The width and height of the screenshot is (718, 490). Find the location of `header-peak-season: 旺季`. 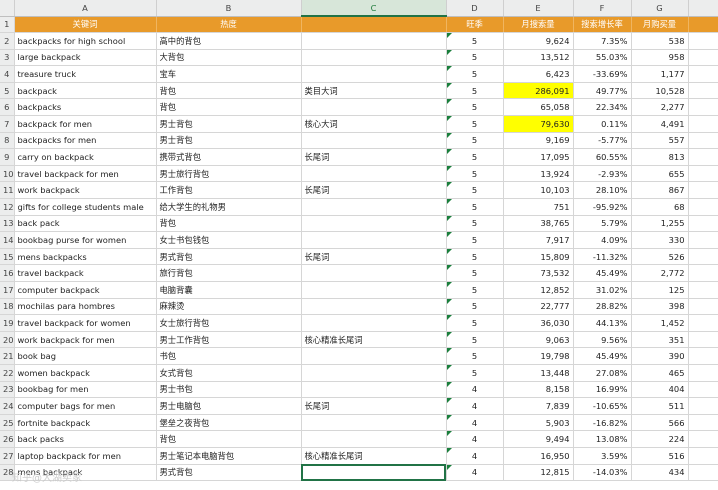

header-peak-season: 旺季 is located at coordinates (475, 25).